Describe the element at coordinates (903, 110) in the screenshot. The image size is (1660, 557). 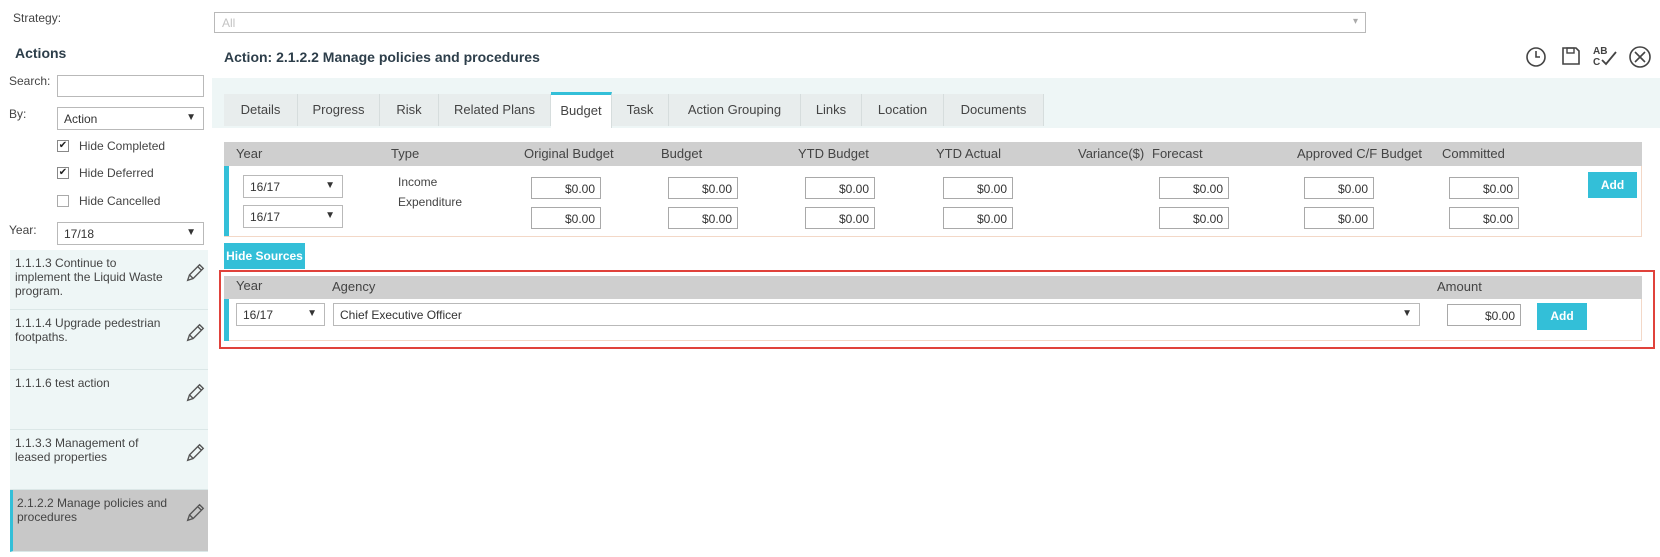
I see `tab-location: Location` at that location.